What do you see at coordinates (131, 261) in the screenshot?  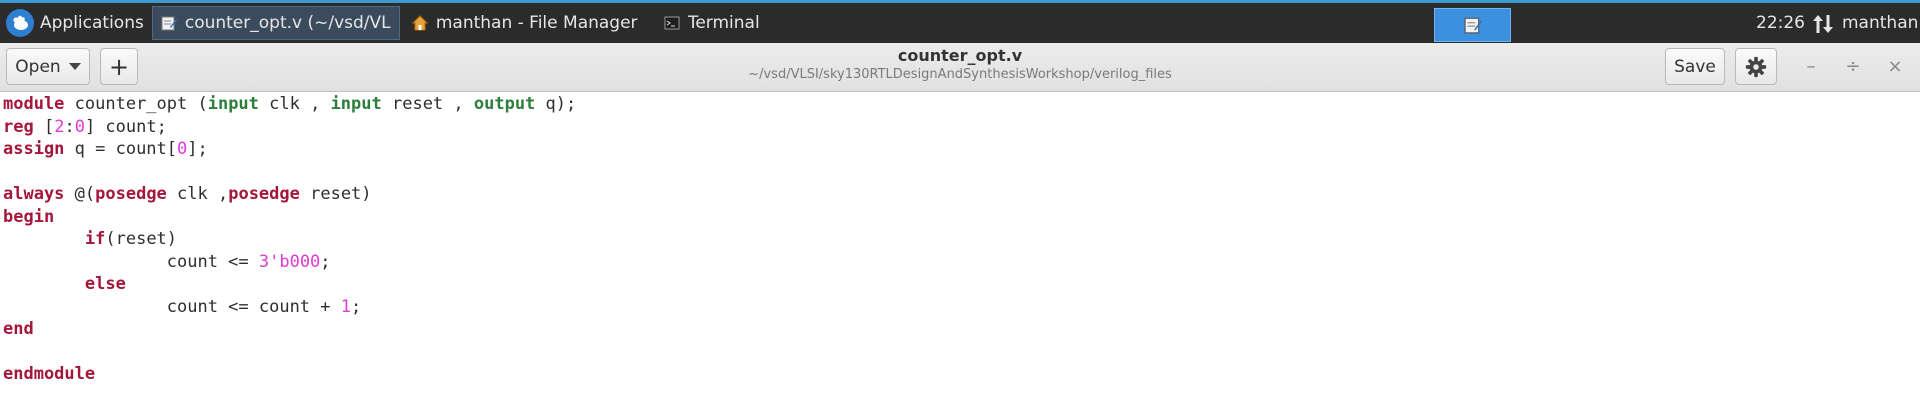 I see `code-token: count <=` at bounding box center [131, 261].